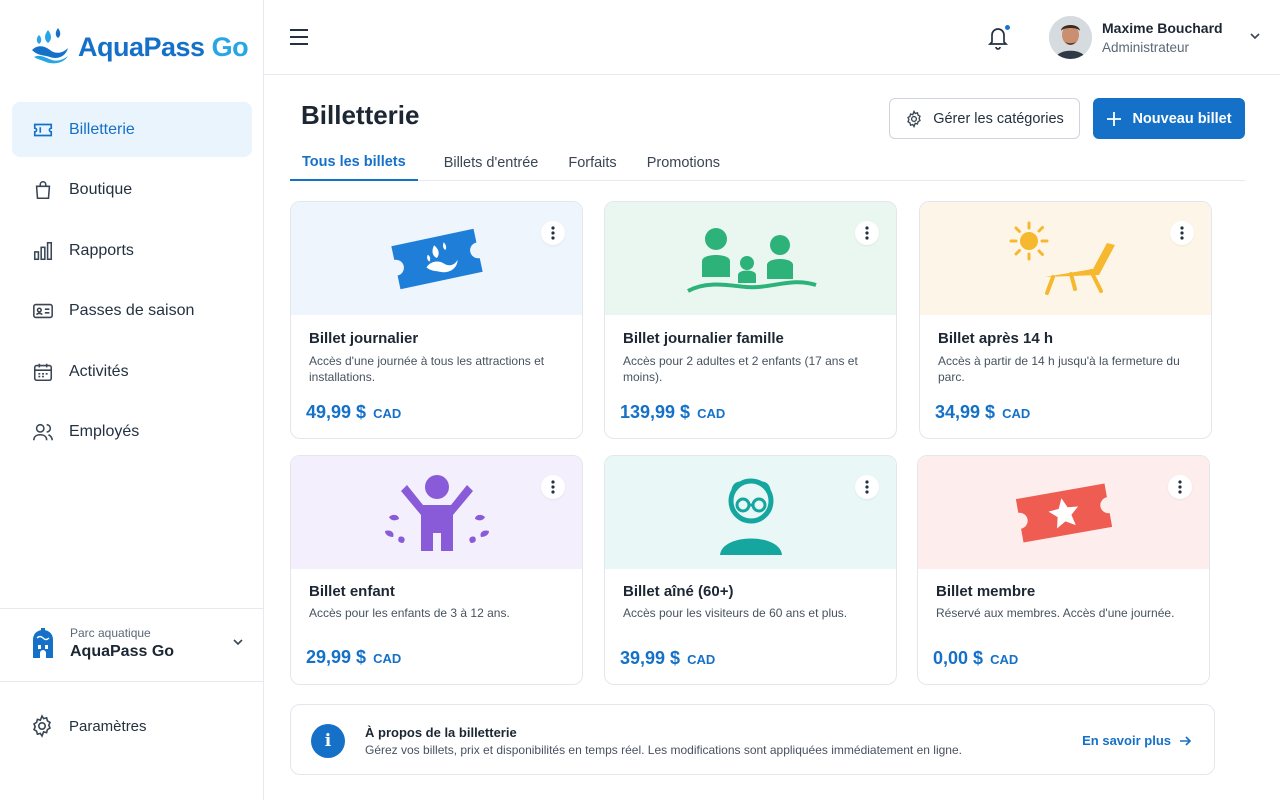 The width and height of the screenshot is (1280, 800). I want to click on tab-tous-les-billets: Tous les billets, so click(354, 163).